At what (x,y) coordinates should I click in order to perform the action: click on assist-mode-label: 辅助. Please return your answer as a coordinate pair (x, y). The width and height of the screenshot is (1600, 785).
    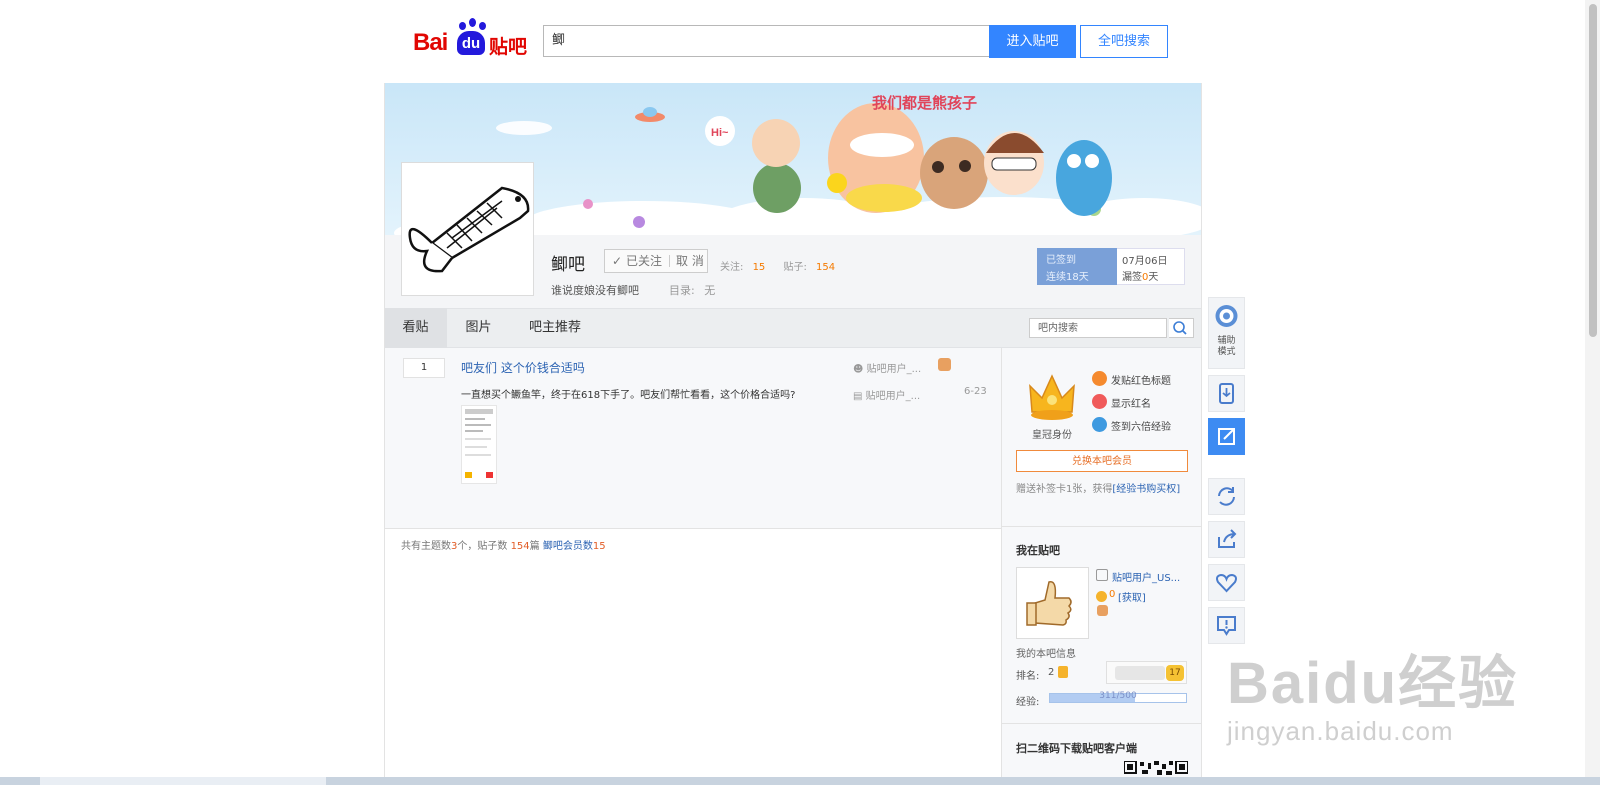
    Looking at the image, I should click on (1226, 341).